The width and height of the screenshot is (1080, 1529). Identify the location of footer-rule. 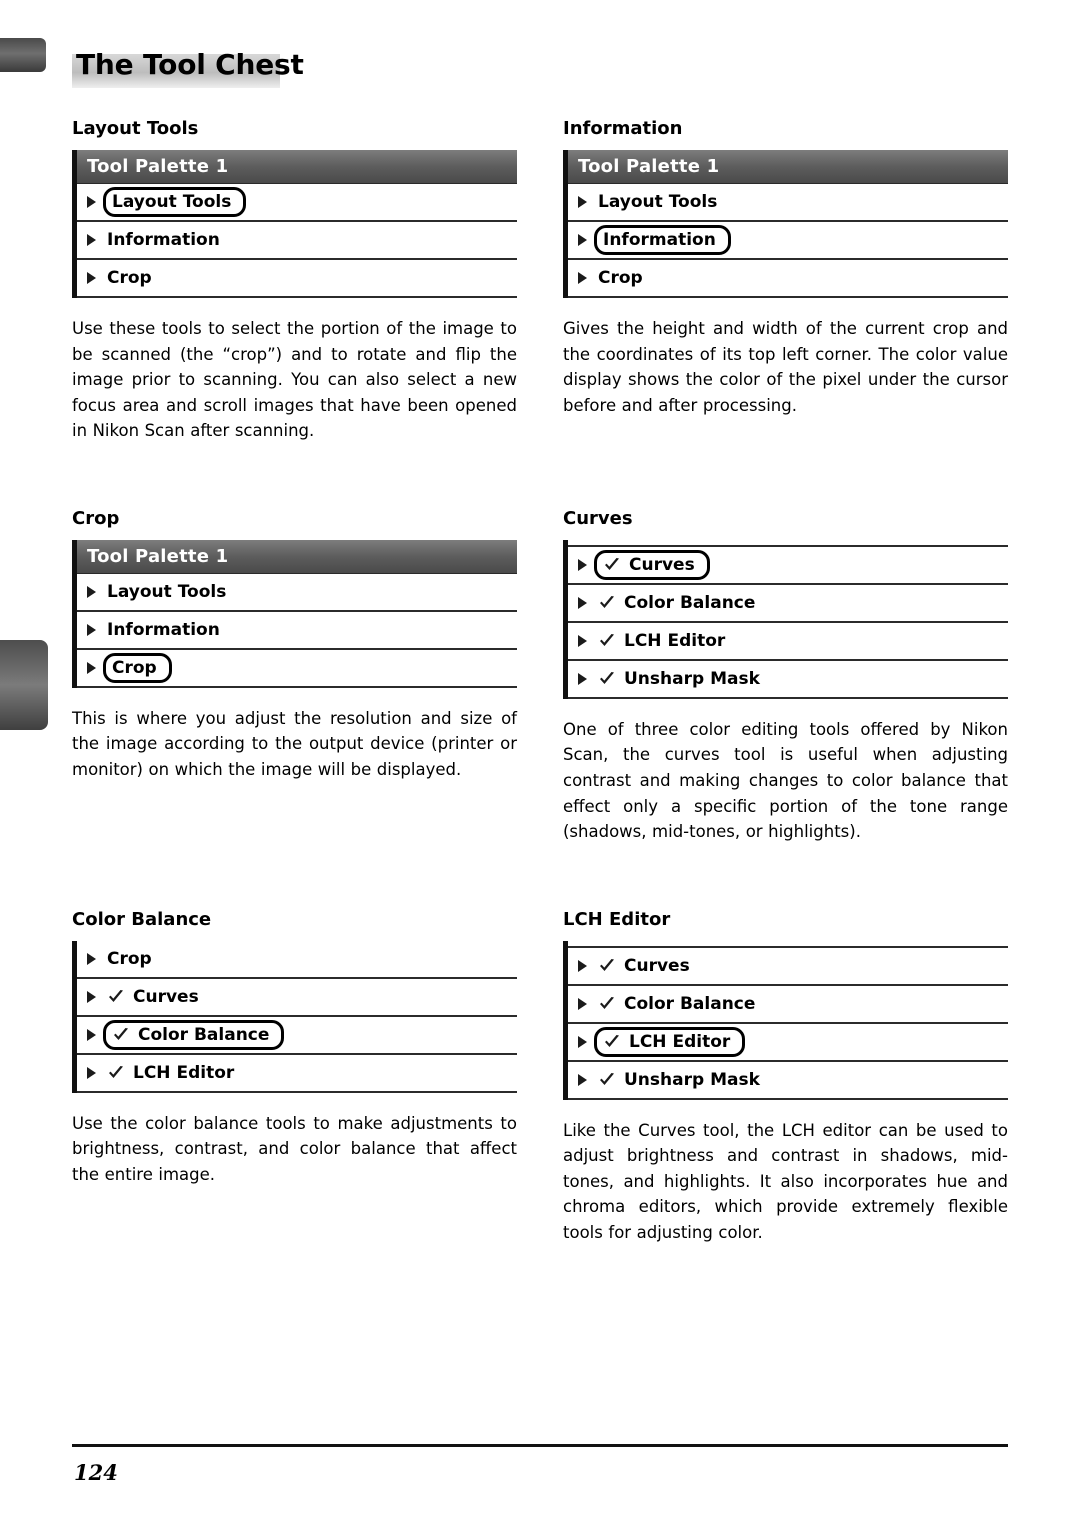
(540, 1445).